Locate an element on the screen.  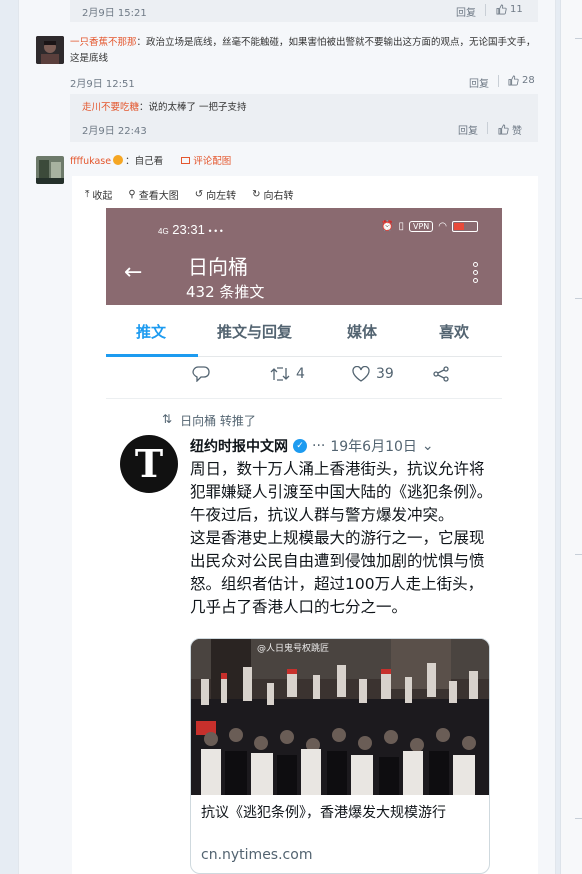
comment-body: 自己看 is located at coordinates (149, 161).